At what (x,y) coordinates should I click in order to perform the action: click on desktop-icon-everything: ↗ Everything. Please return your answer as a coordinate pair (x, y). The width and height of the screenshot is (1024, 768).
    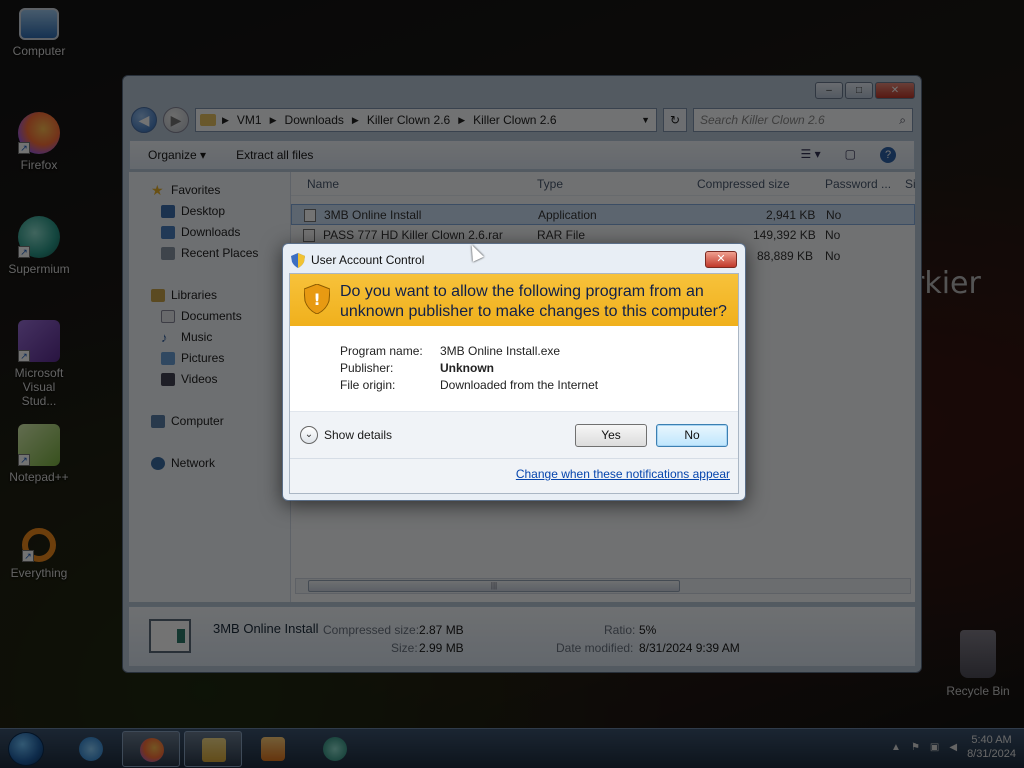
    Looking at the image, I should click on (39, 554).